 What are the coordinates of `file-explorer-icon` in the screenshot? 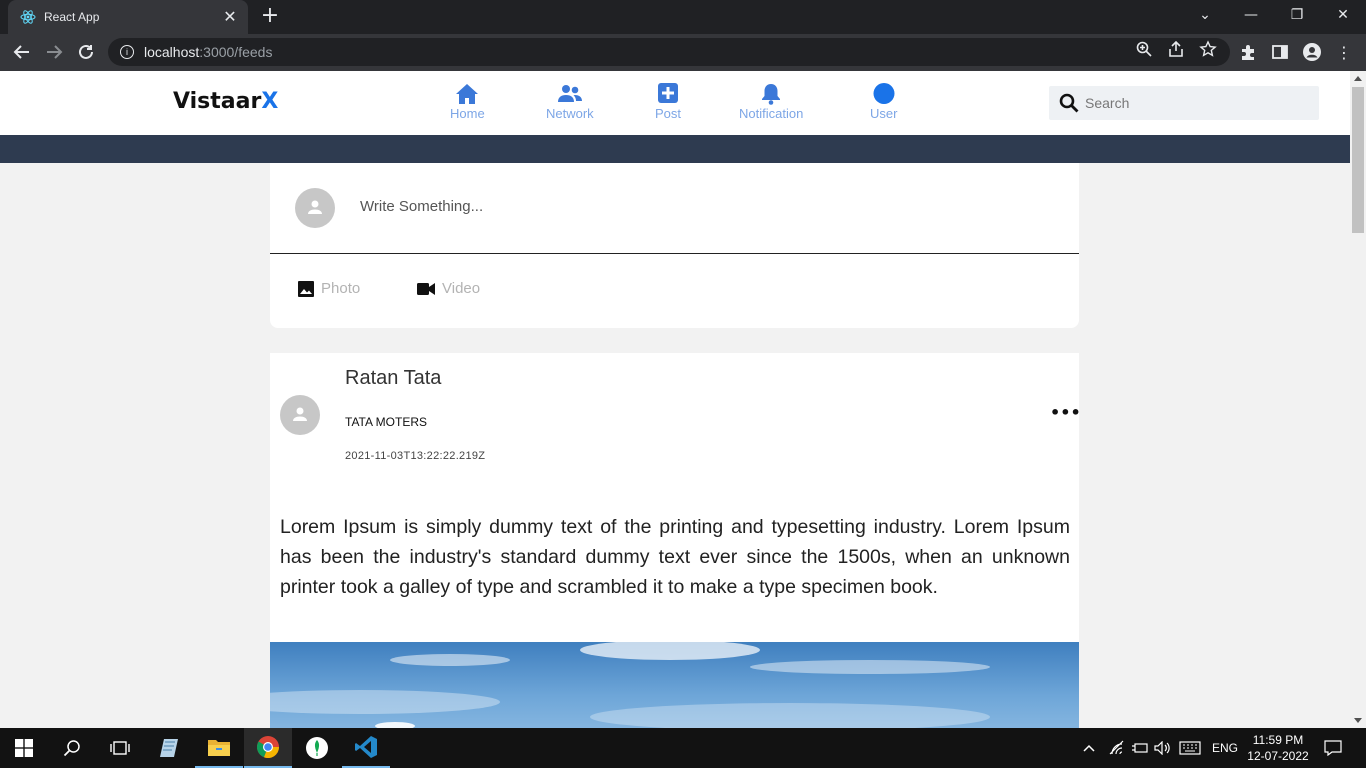 It's located at (219, 748).